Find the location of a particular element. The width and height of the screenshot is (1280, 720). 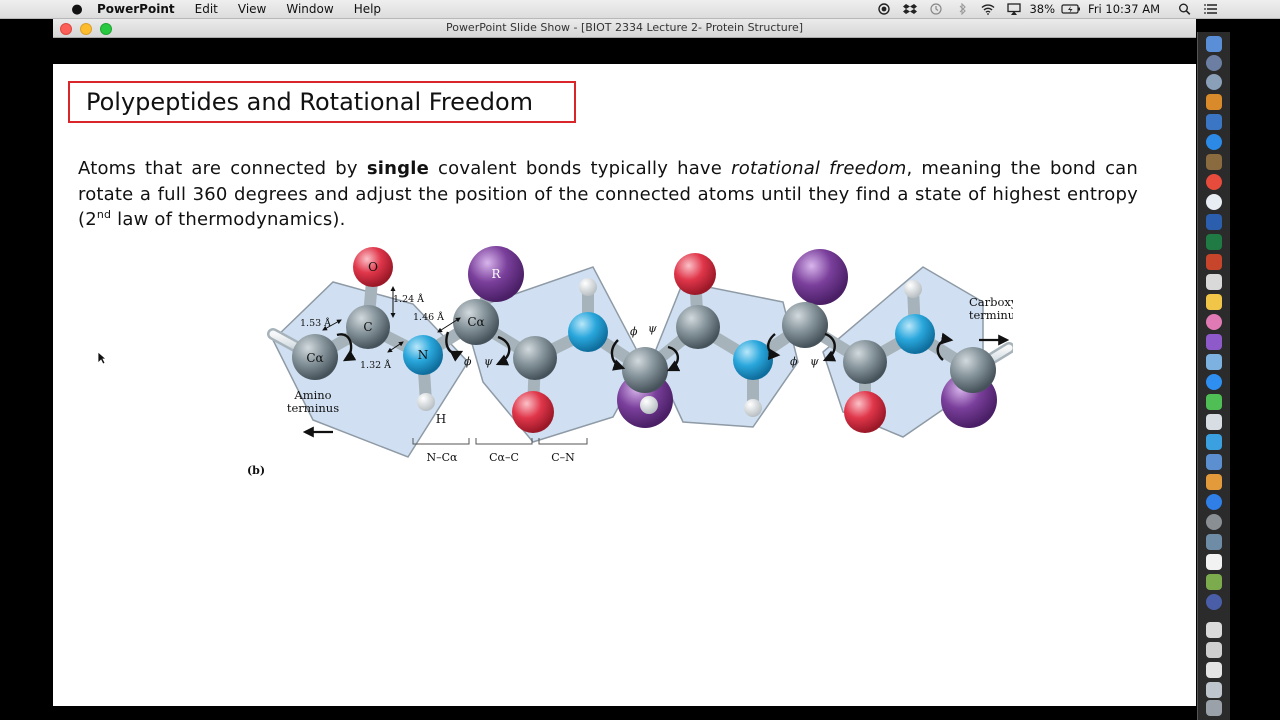

photos-icon is located at coordinates (1214, 322).